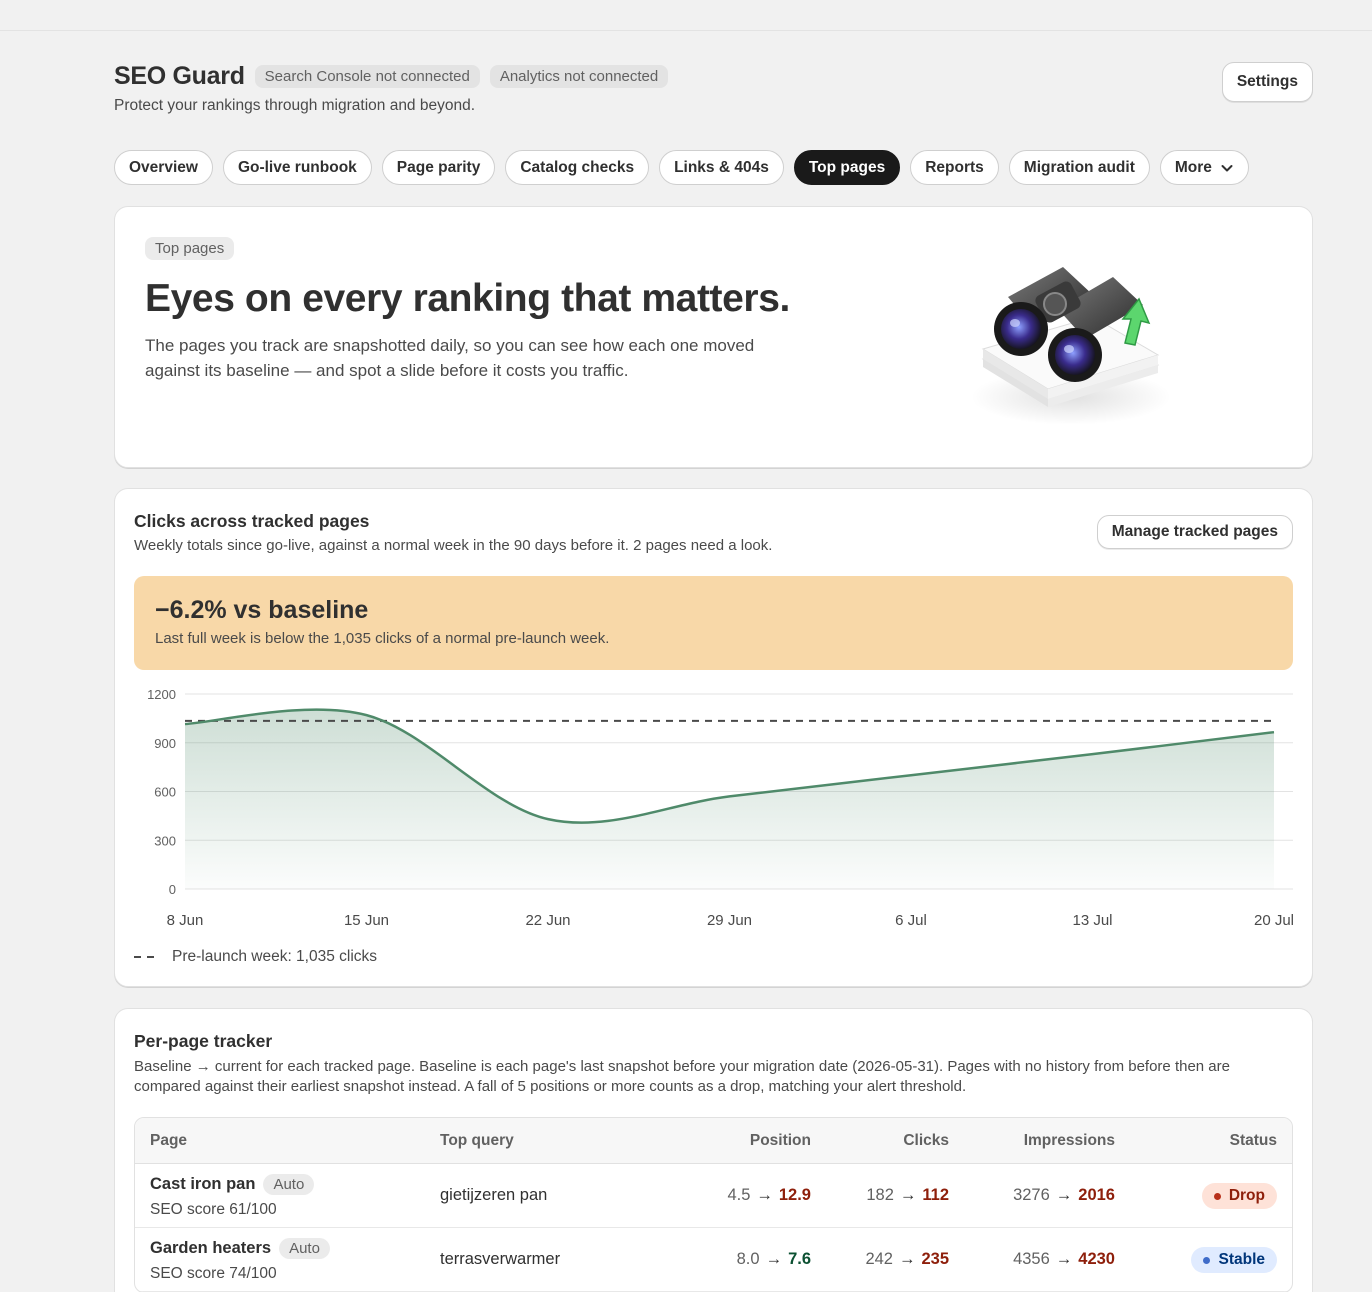  I want to click on impressions-current: 2016, so click(1096, 1195).